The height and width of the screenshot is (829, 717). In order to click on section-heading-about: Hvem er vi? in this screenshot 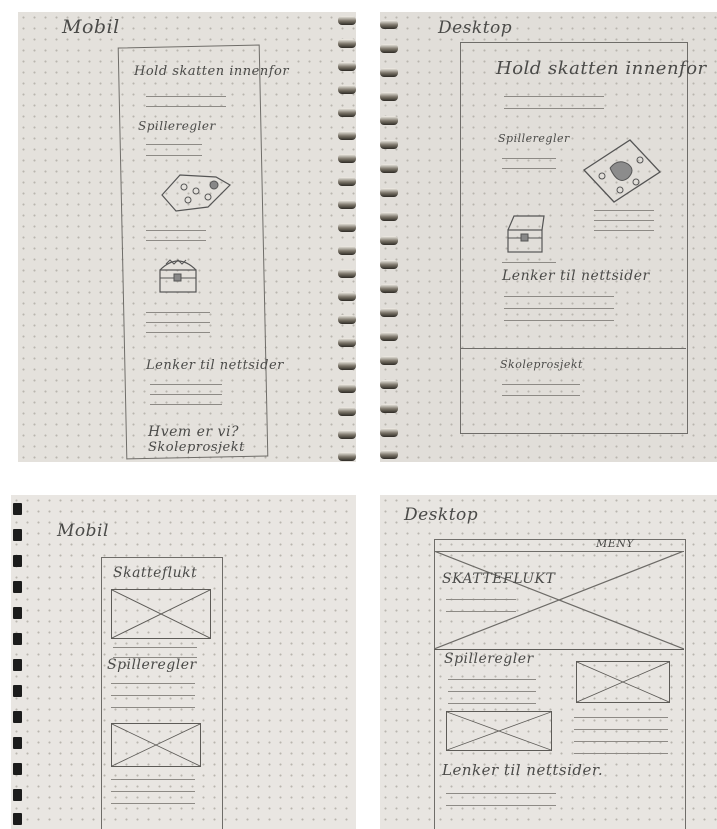, I will do `click(193, 432)`.